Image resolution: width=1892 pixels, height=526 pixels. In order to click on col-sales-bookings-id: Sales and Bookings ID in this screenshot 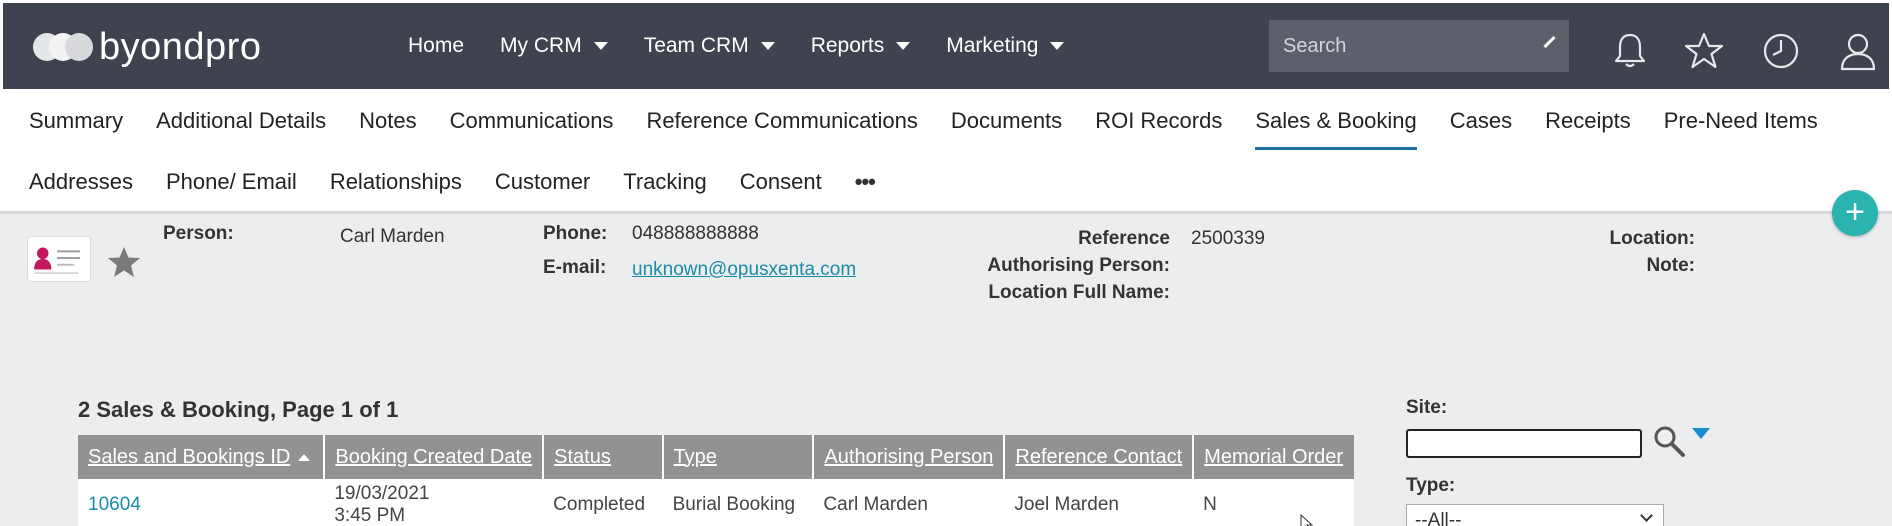, I will do `click(202, 457)`.